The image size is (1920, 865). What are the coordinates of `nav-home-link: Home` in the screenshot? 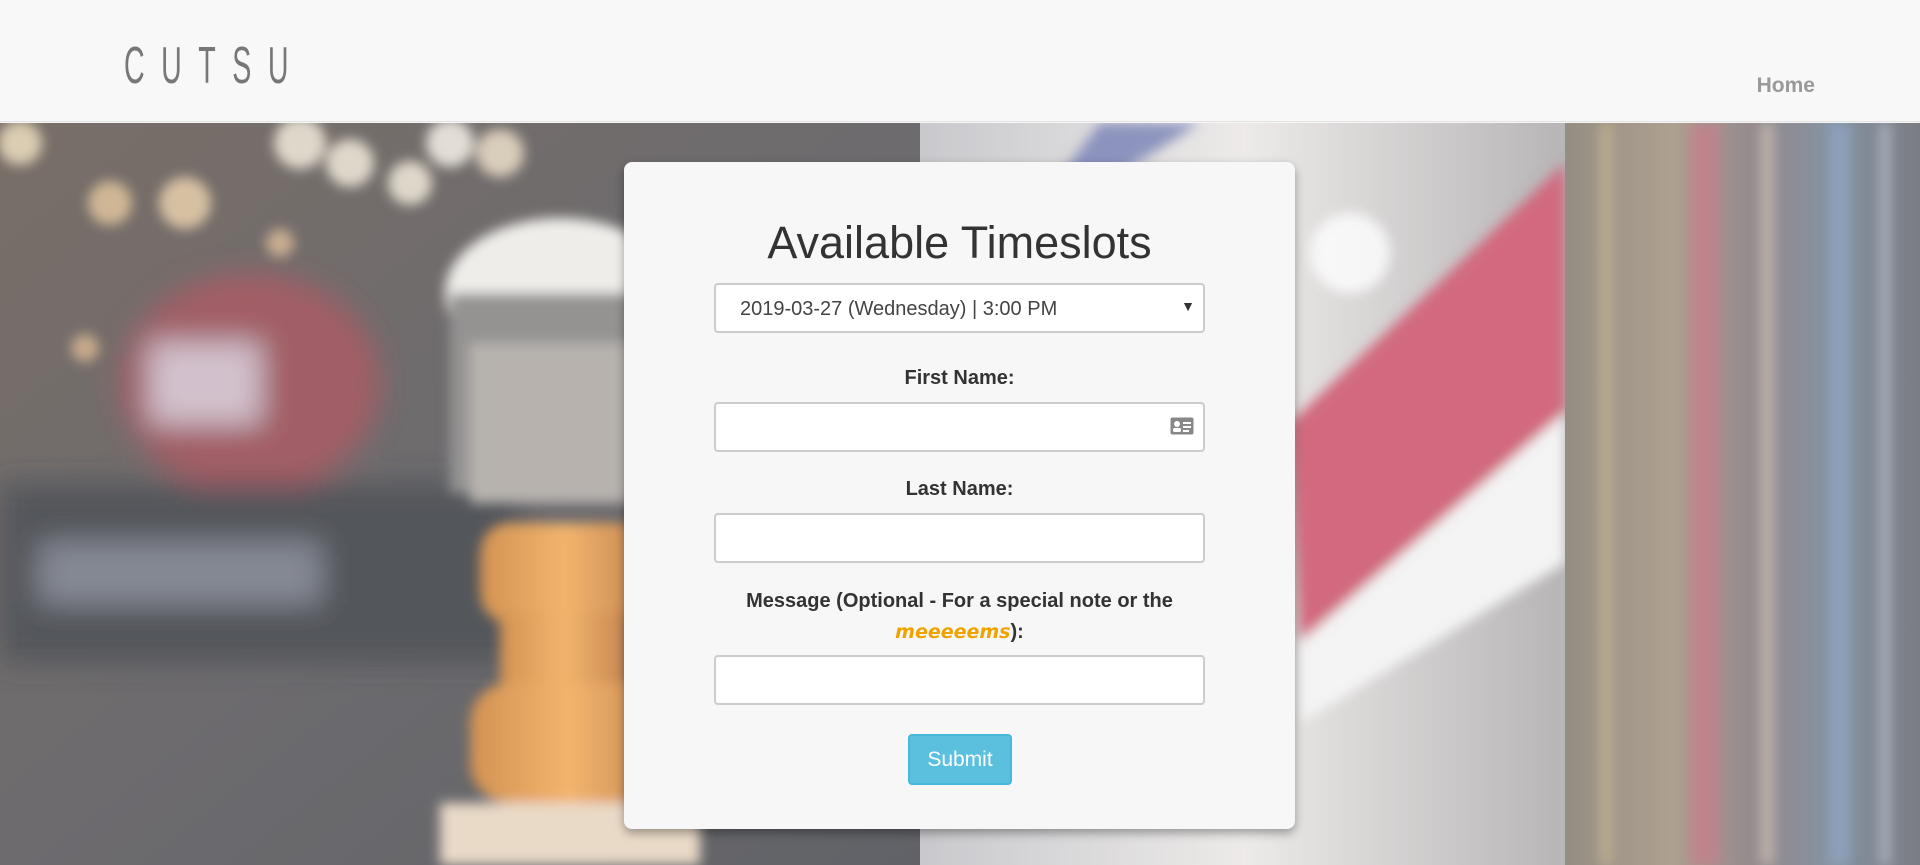 It's located at (1786, 86).